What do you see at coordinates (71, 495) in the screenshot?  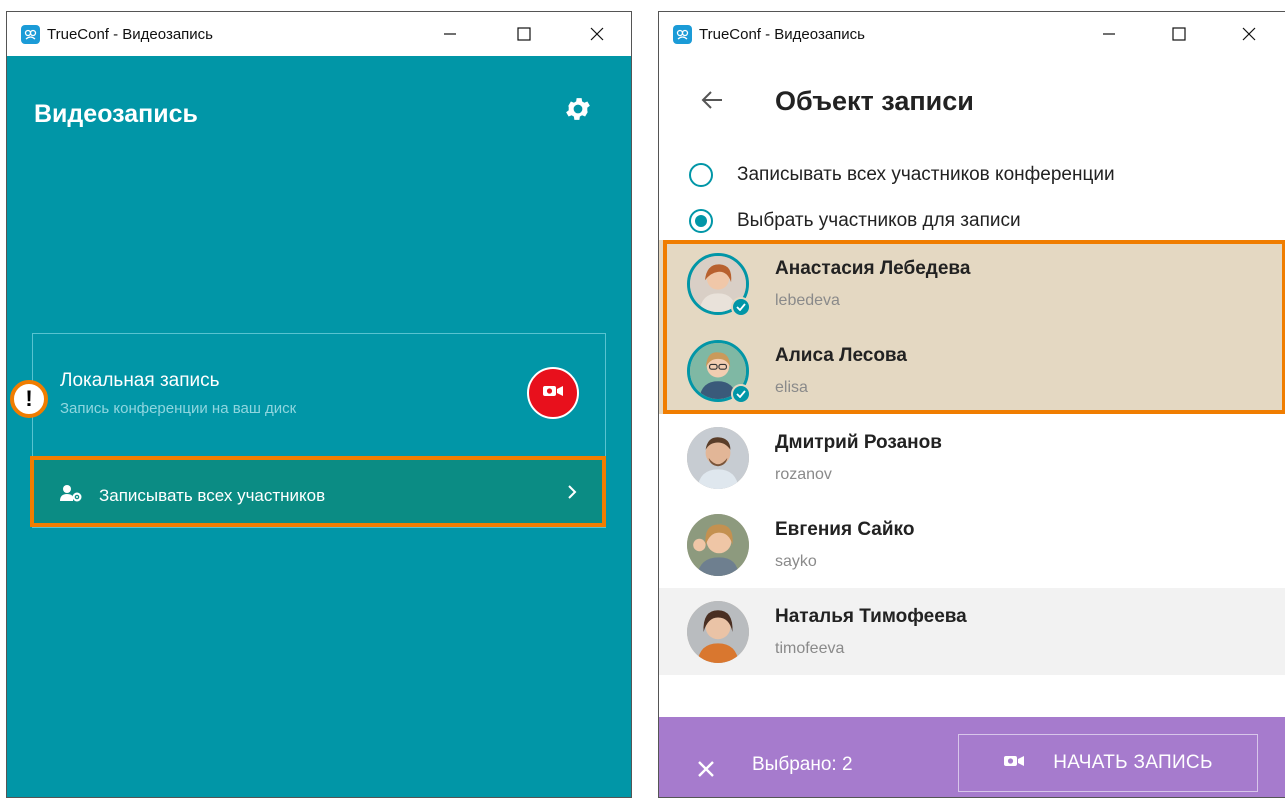 I see `participants-settings-icon` at bounding box center [71, 495].